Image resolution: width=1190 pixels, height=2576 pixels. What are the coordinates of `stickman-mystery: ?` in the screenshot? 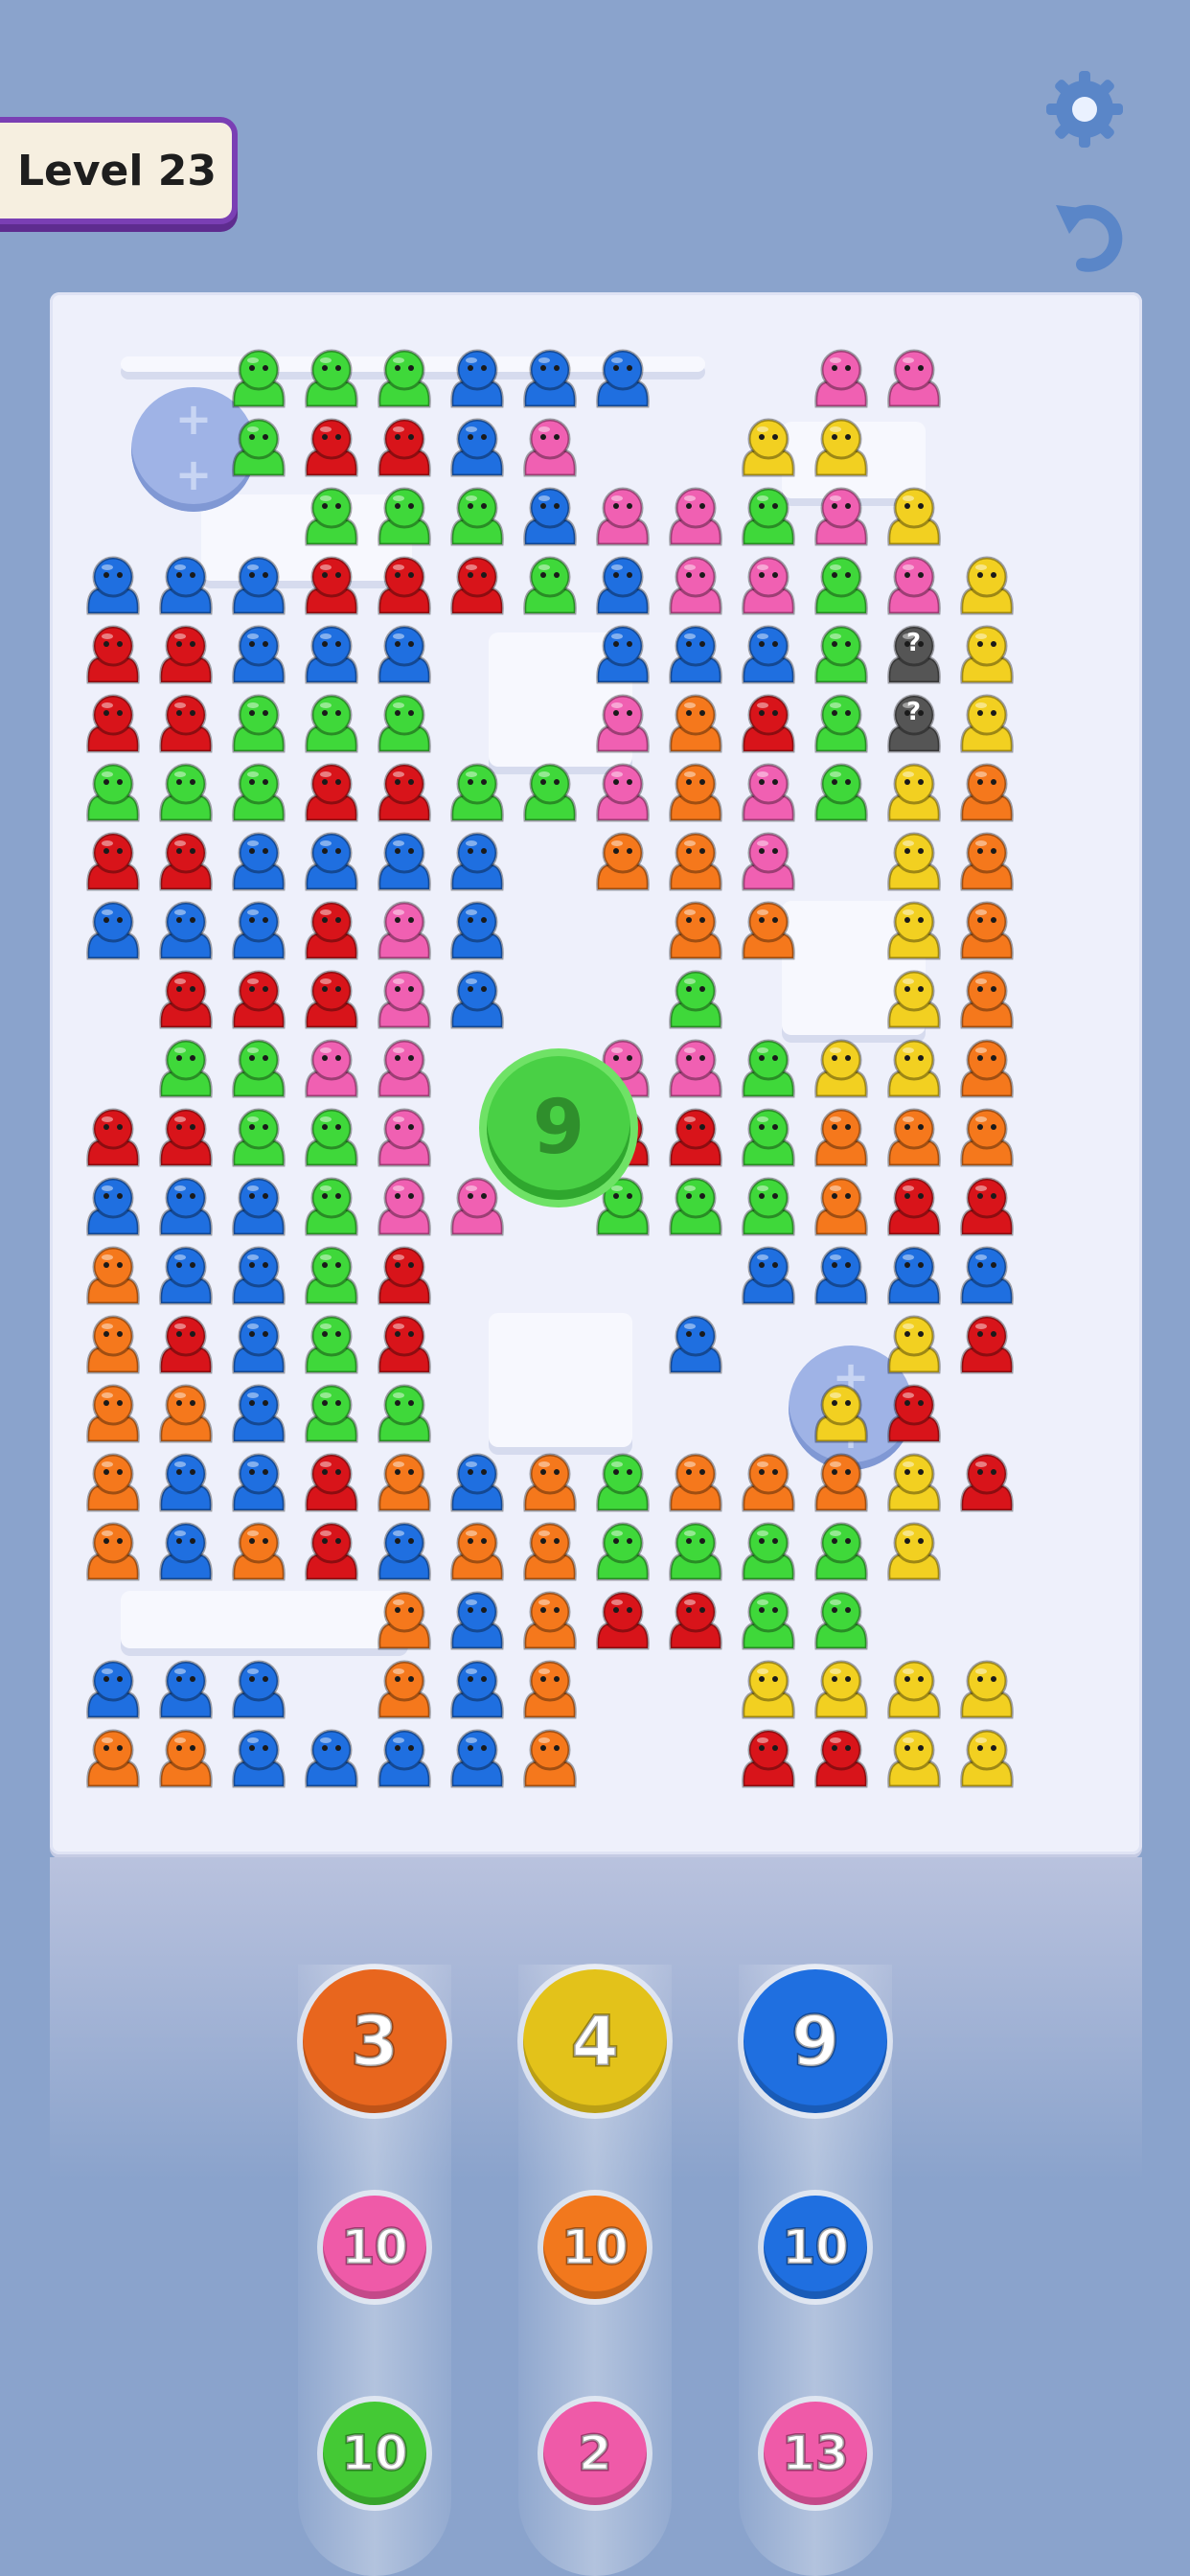 It's located at (914, 724).